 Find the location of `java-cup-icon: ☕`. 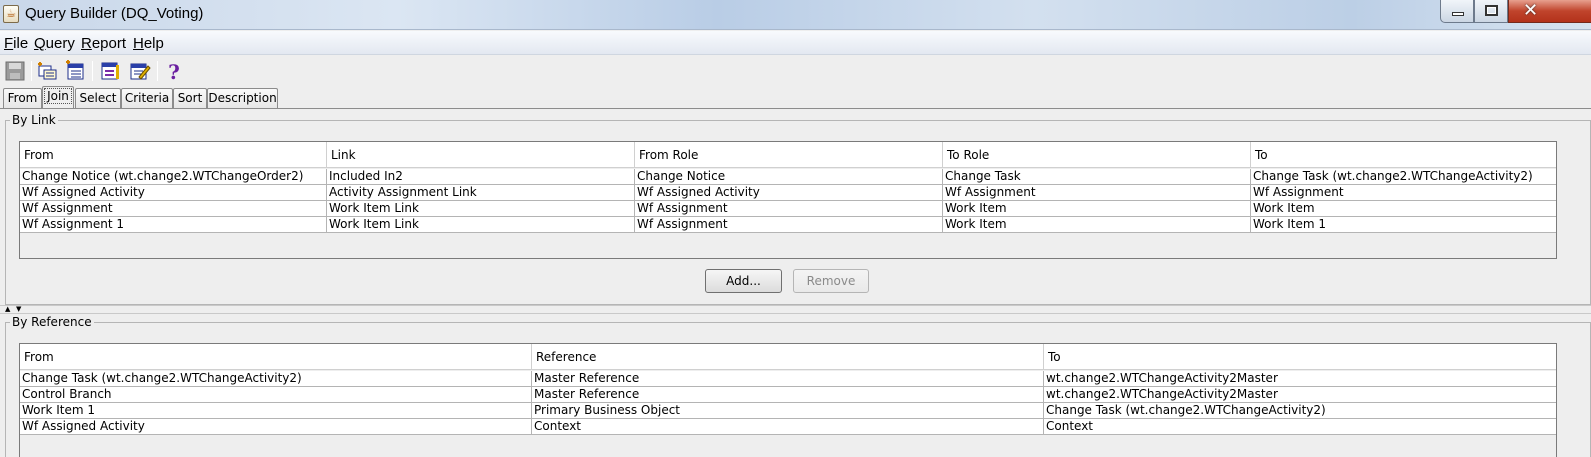

java-cup-icon: ☕ is located at coordinates (11, 14).